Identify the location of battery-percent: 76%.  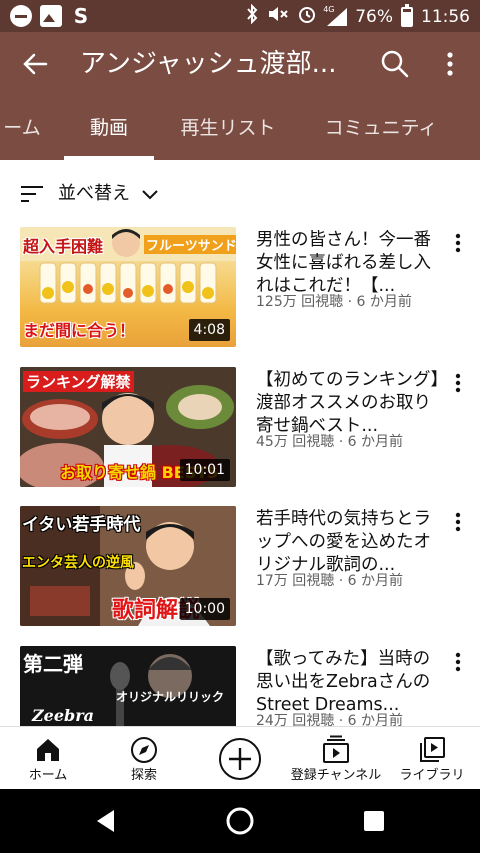
(374, 17).